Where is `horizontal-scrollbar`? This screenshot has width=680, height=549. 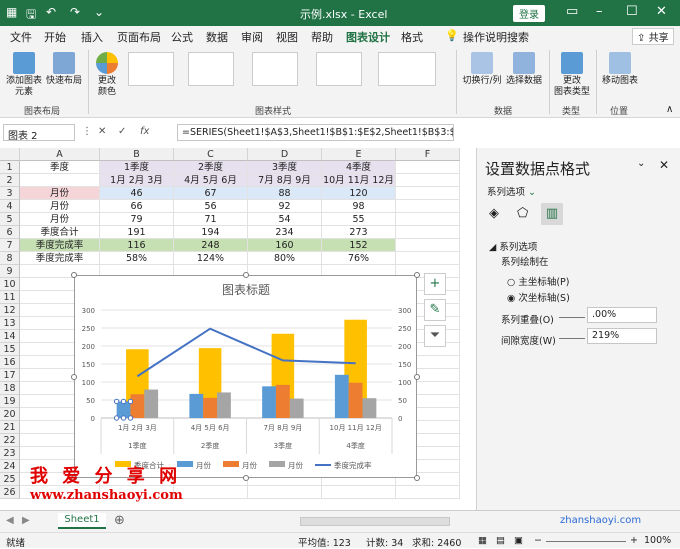 horizontal-scrollbar is located at coordinates (375, 521).